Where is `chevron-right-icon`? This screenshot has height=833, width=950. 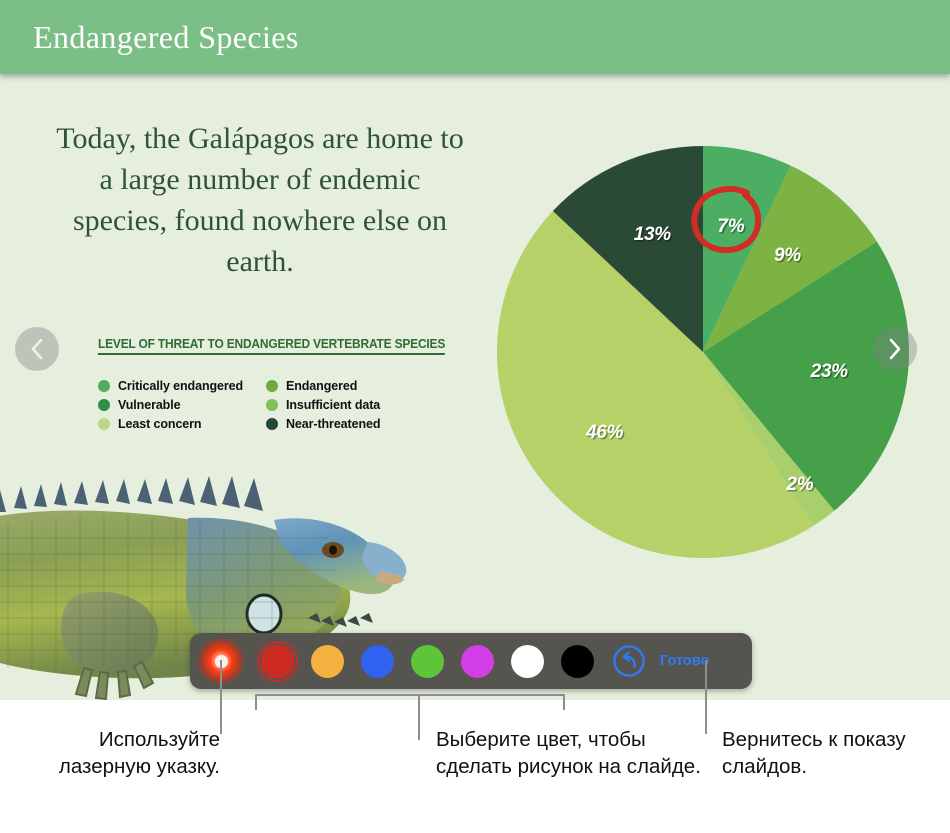
chevron-right-icon is located at coordinates (895, 349).